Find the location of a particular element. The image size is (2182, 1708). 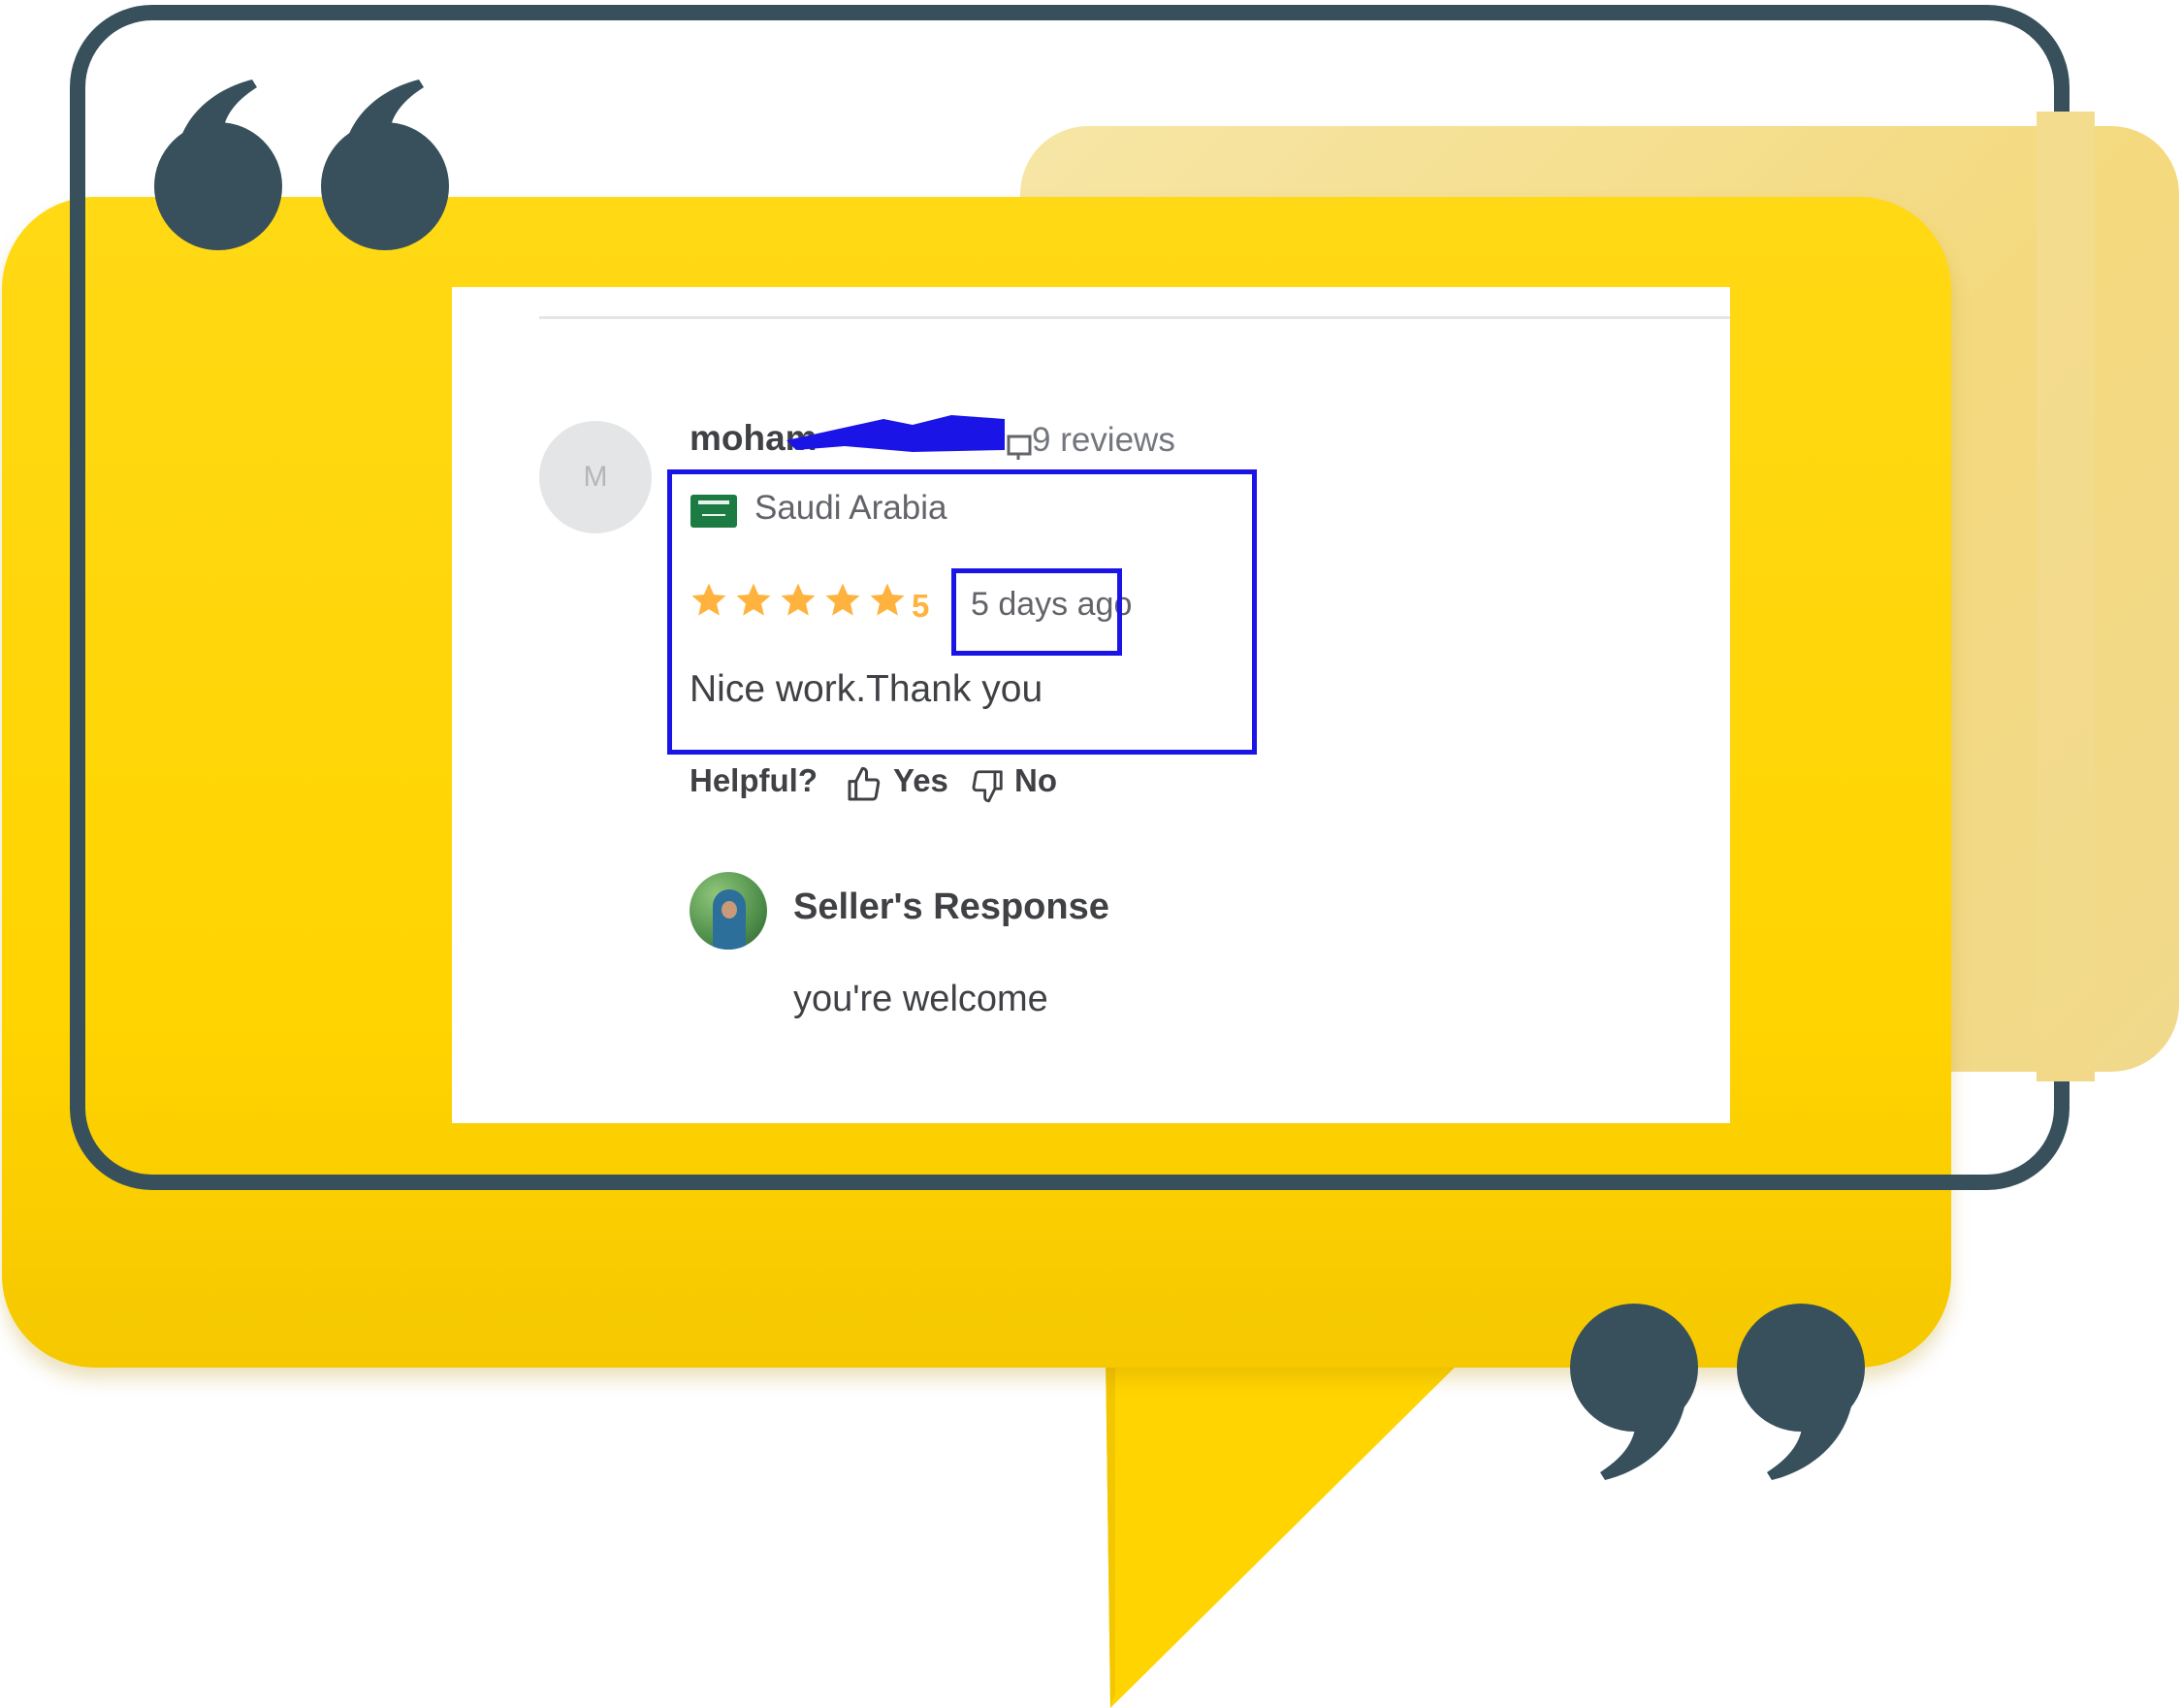

reviews-count: 9 reviews is located at coordinates (1103, 441).